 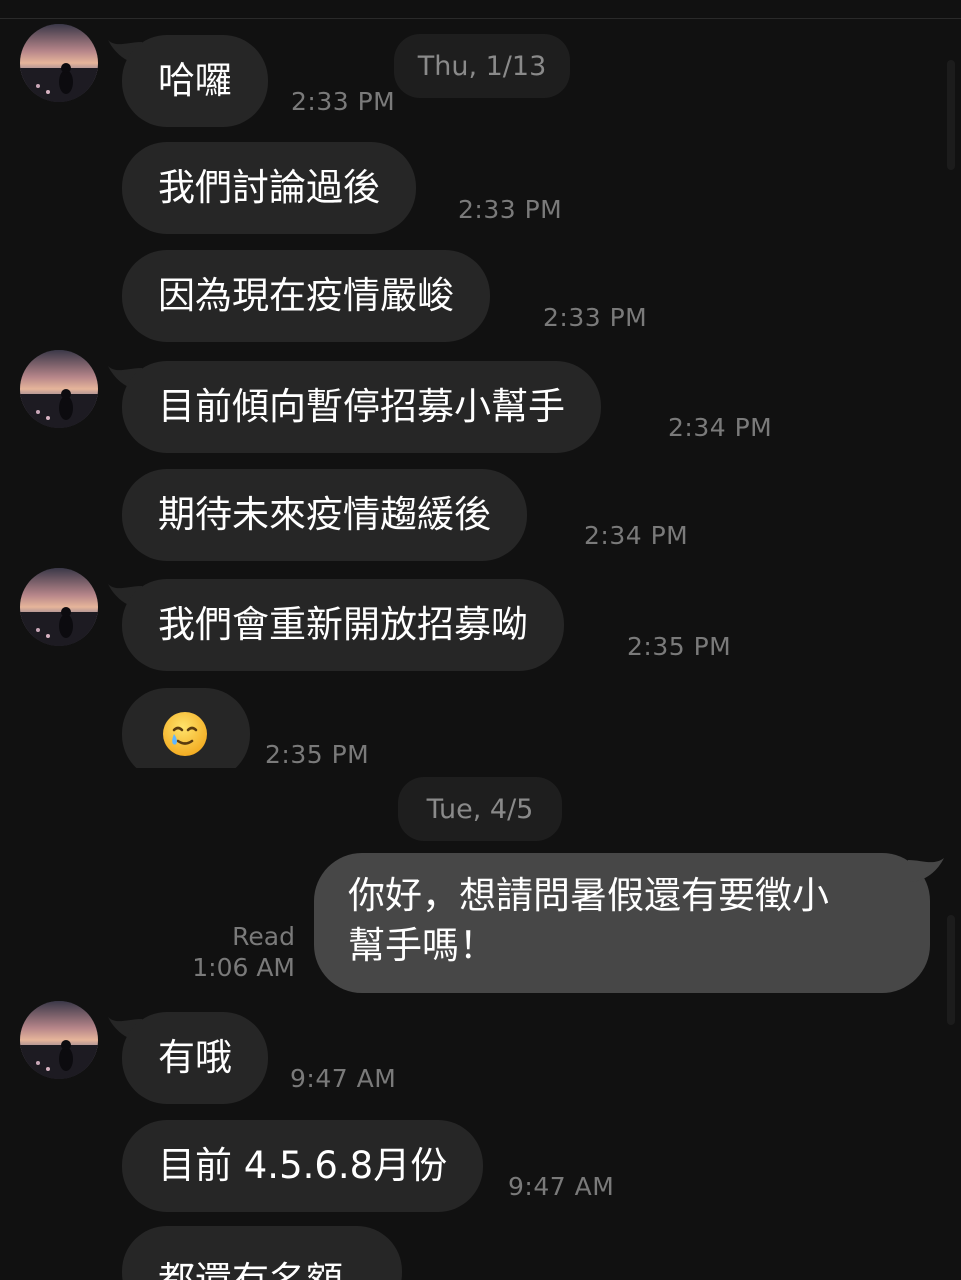 I want to click on scroll-indicator, so click(x=951, y=115).